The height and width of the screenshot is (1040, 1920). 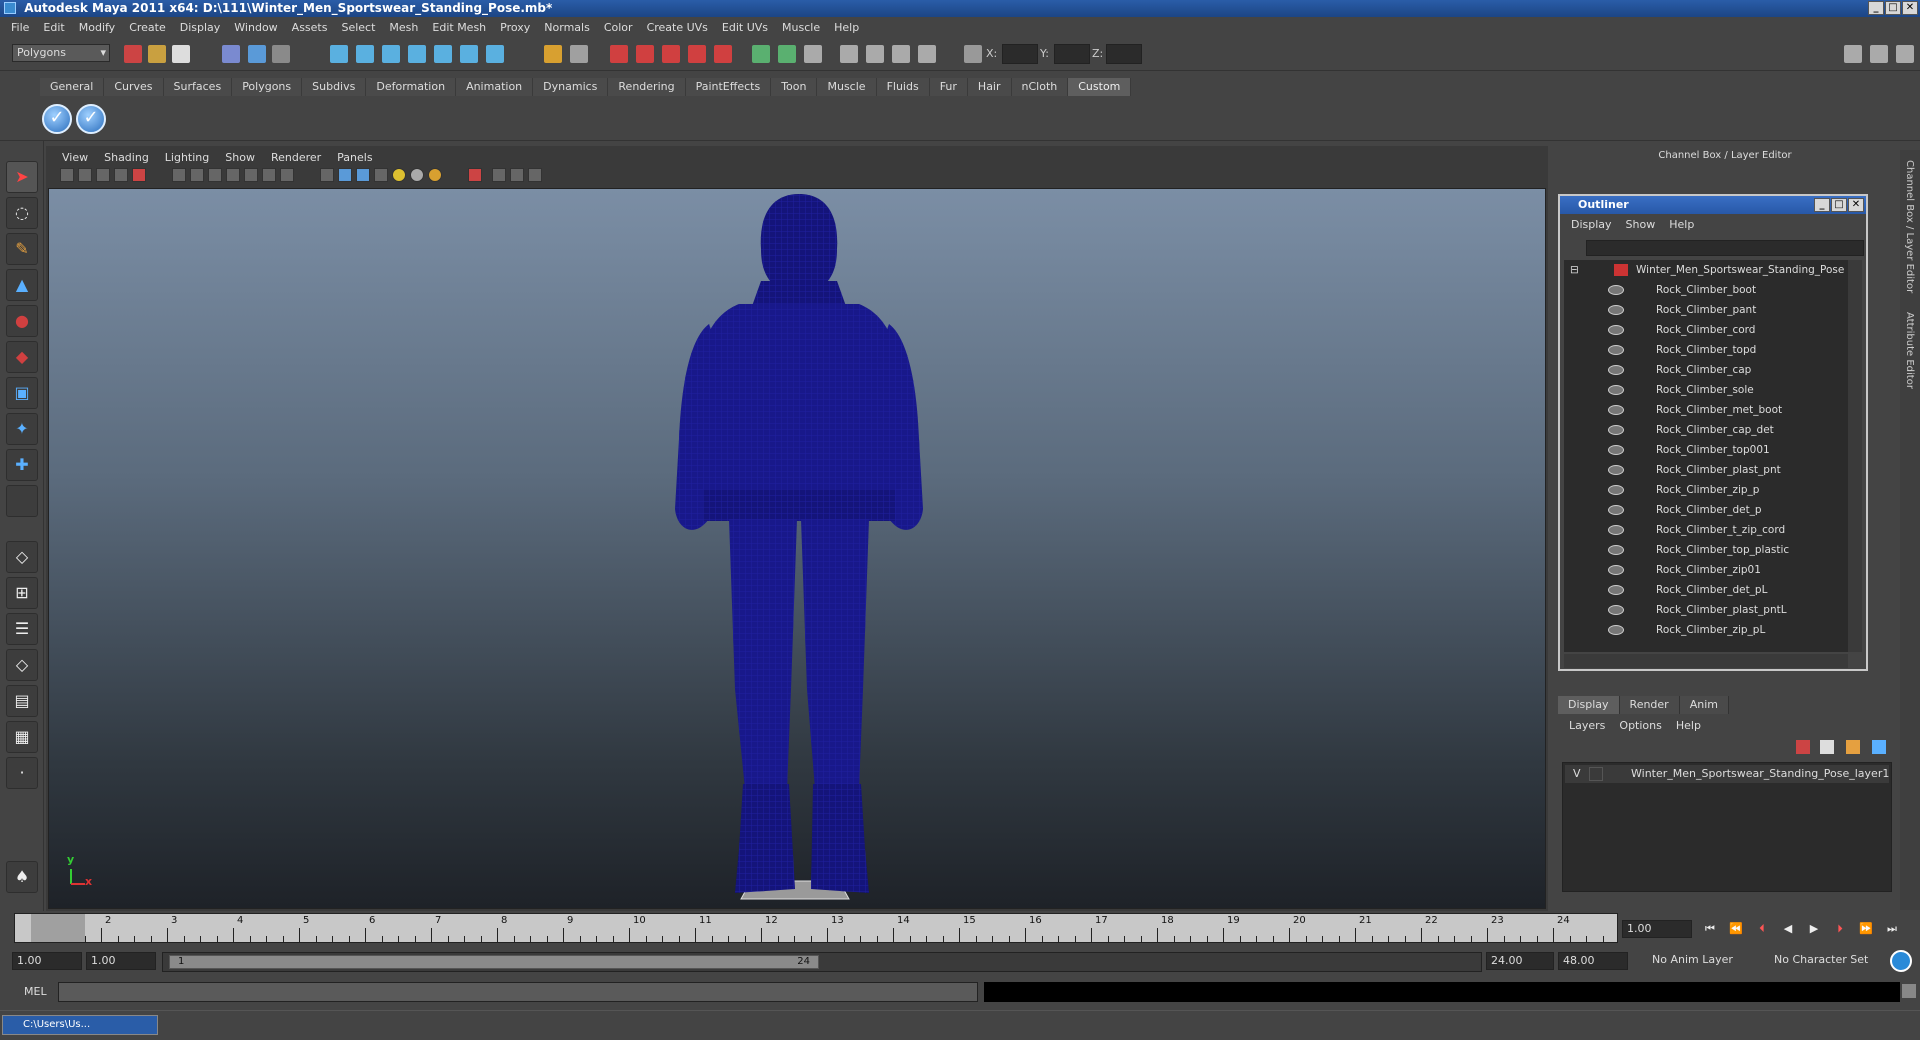 What do you see at coordinates (57, 119) in the screenshot?
I see `custom-shelf-button-1: ✓` at bounding box center [57, 119].